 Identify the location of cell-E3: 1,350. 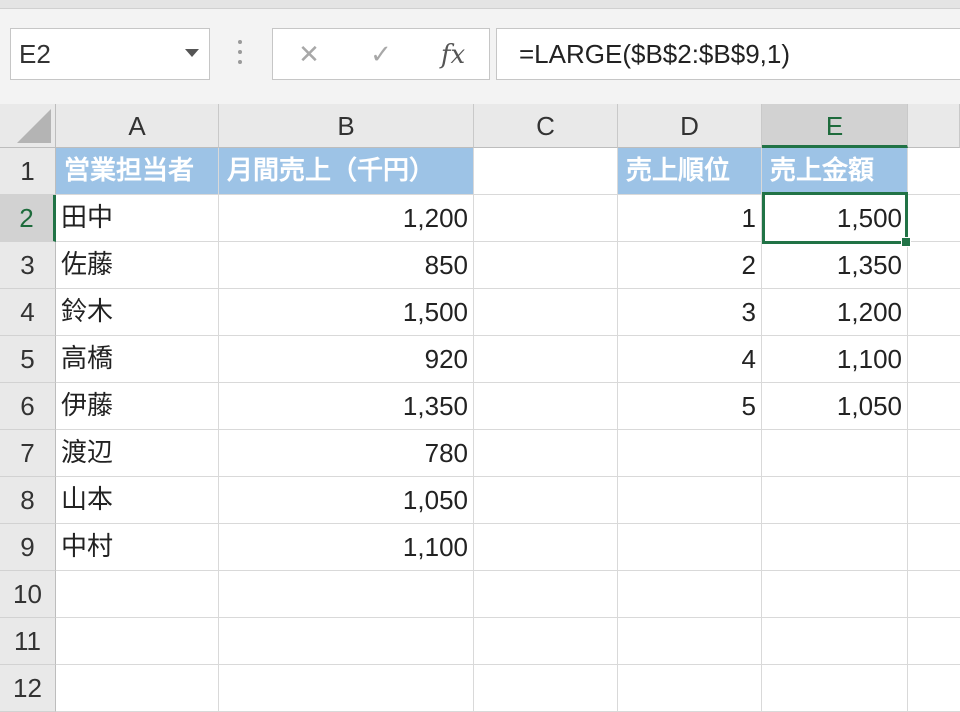
(835, 265).